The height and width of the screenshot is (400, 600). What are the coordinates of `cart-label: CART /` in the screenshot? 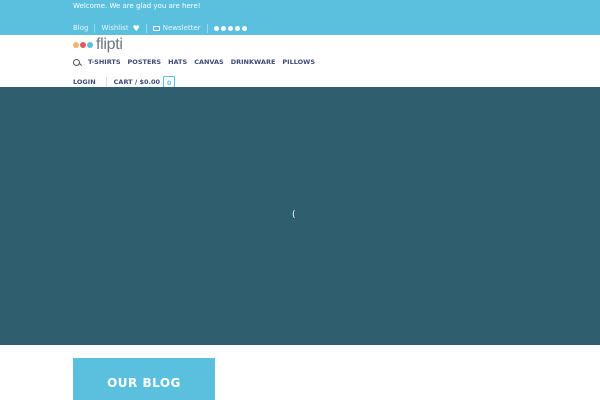 It's located at (125, 82).